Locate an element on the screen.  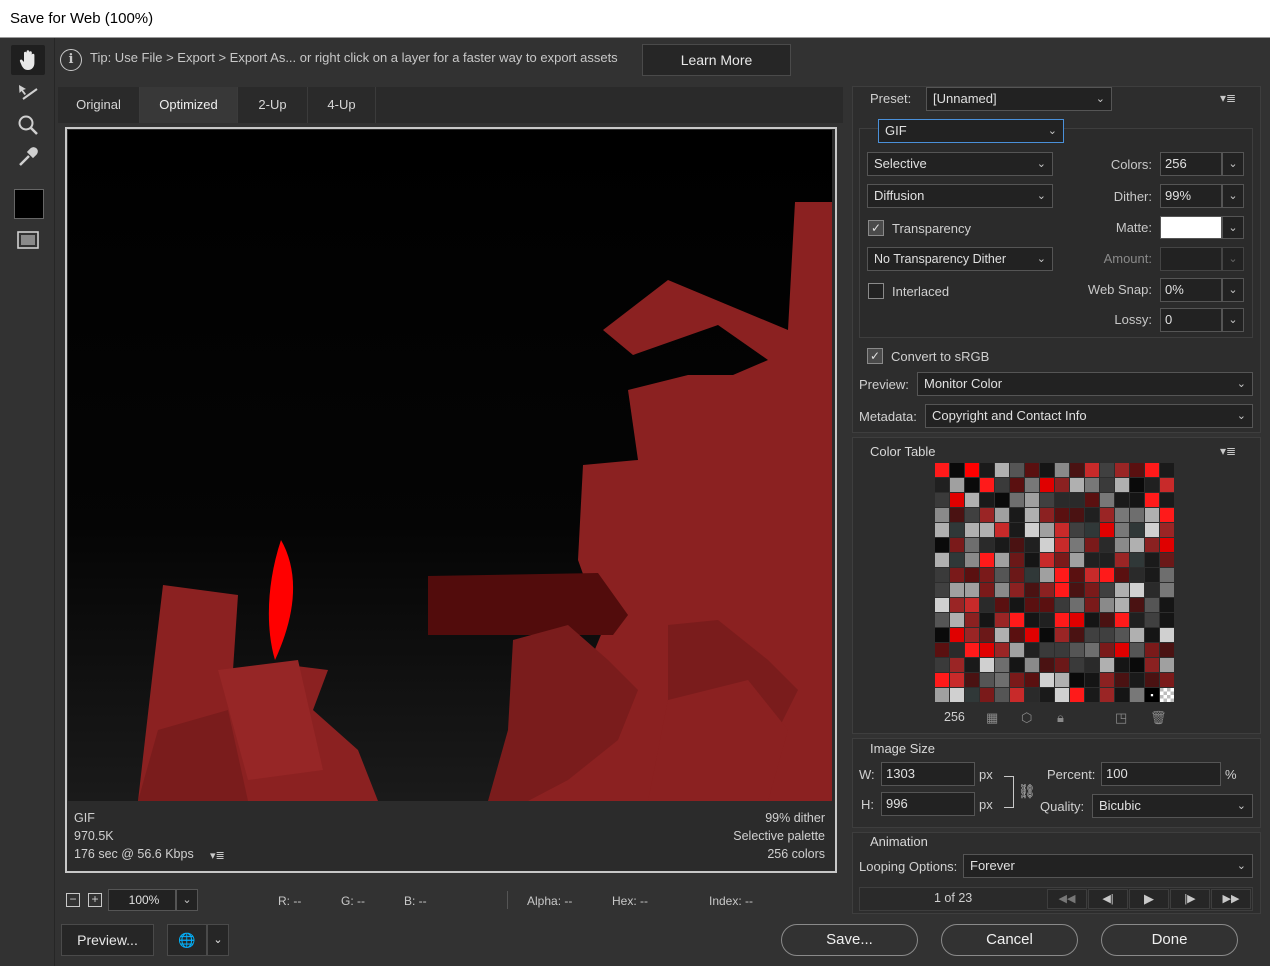
next-frame-icon: |▶ is located at coordinates (1190, 899).